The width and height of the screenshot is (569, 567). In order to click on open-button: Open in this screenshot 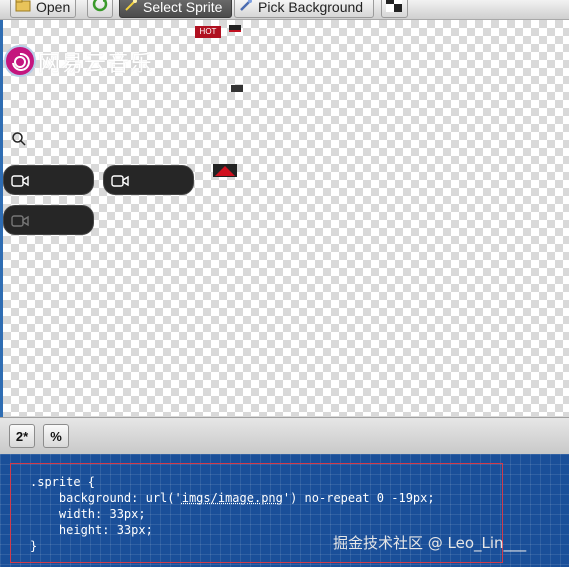, I will do `click(43, 9)`.